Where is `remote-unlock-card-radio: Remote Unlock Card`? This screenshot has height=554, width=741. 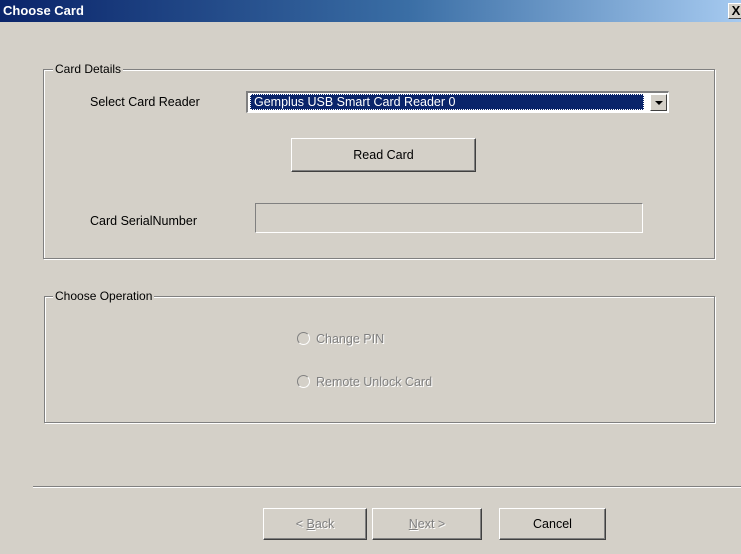 remote-unlock-card-radio: Remote Unlock Card is located at coordinates (382, 382).